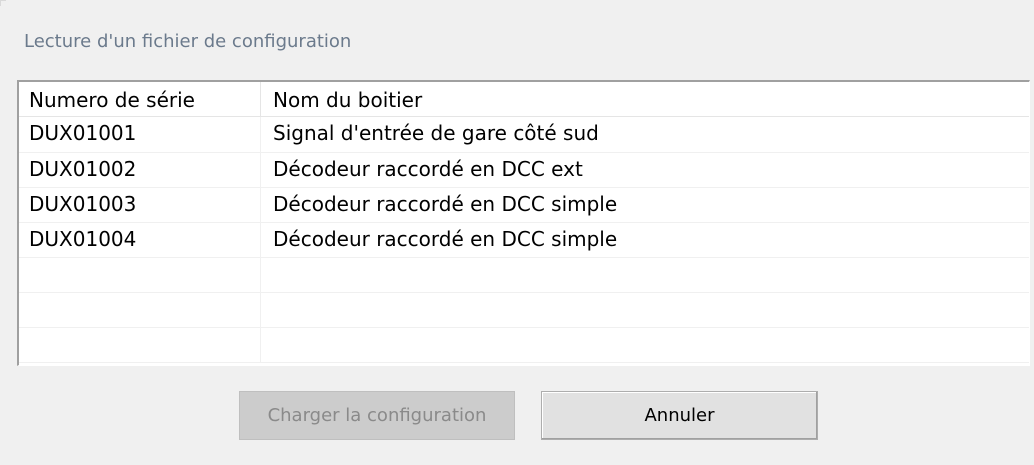 The height and width of the screenshot is (465, 1034). I want to click on cancel-button: Annuler, so click(679, 415).